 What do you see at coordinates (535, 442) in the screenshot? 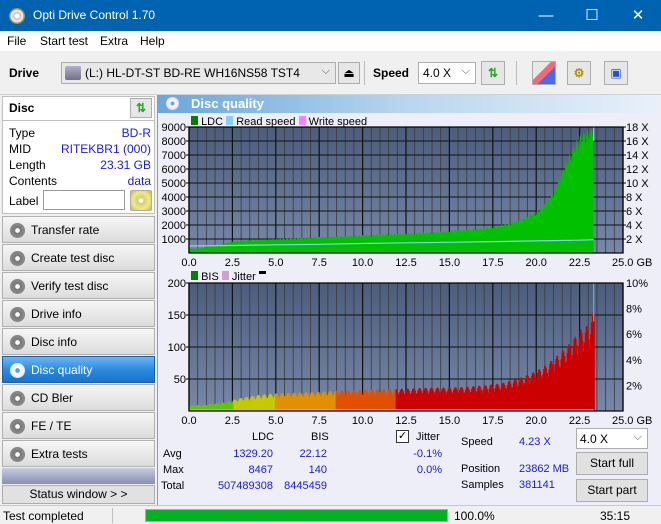
I see `speed-value: 4.23 X` at bounding box center [535, 442].